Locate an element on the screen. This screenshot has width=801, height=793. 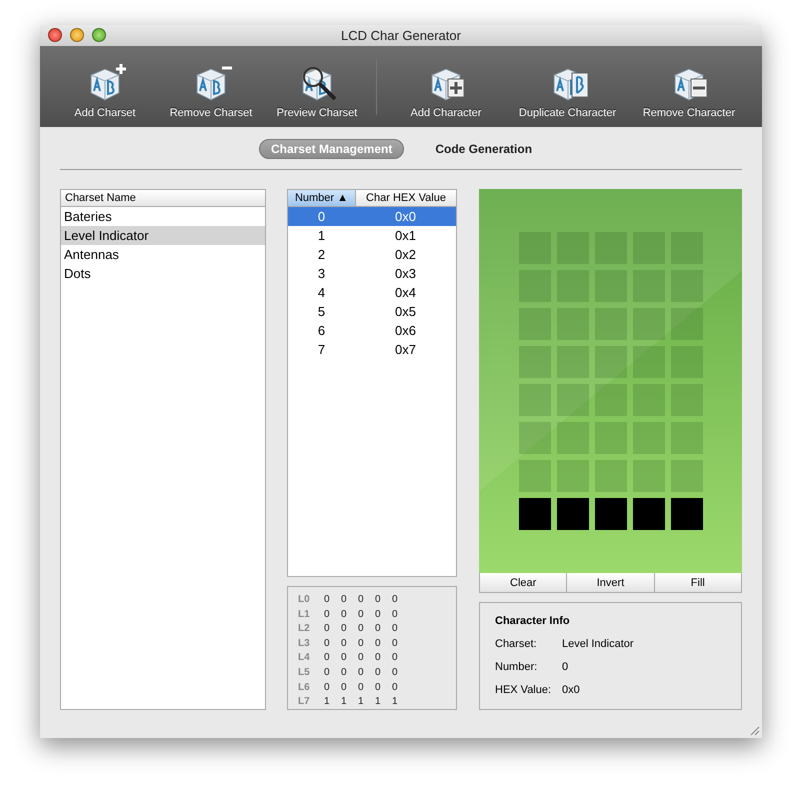
row-label: L7 is located at coordinates (304, 702).